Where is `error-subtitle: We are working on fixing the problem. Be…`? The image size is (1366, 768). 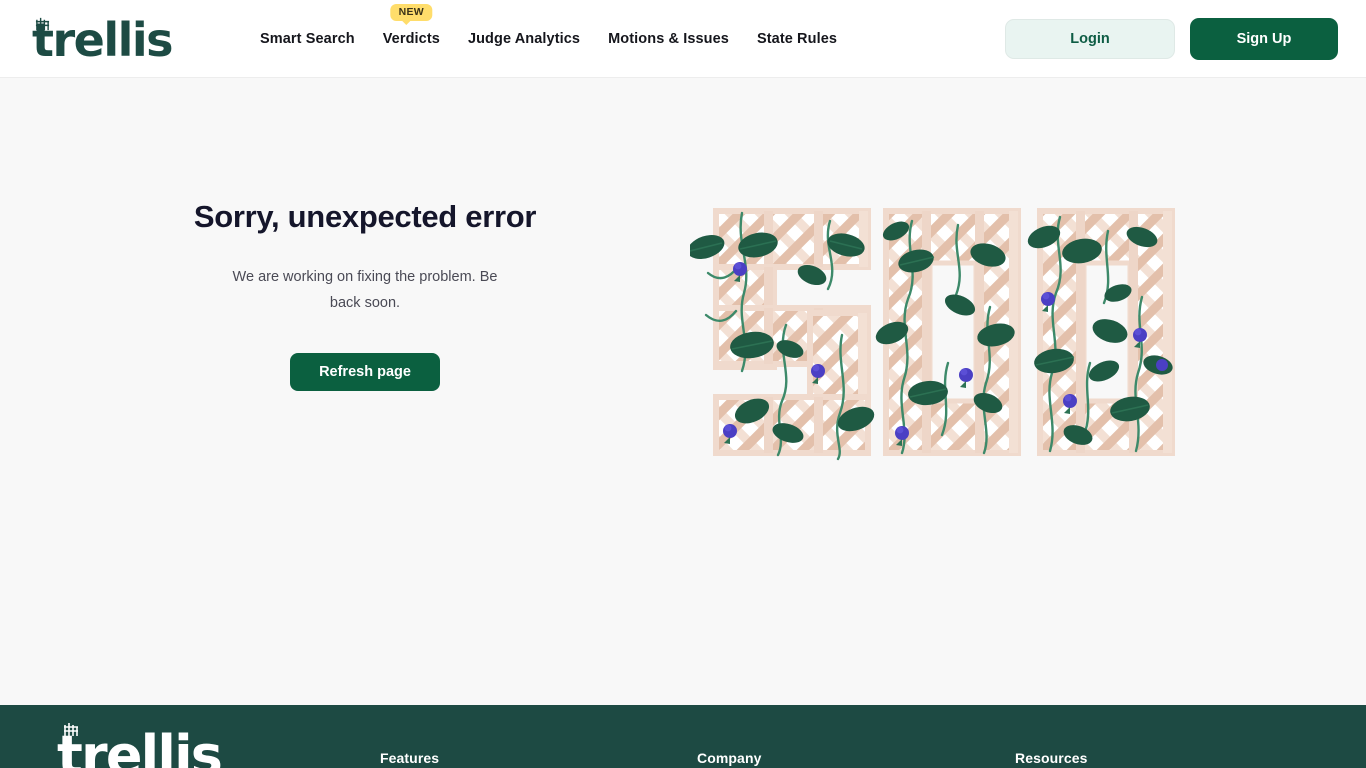
error-subtitle: We are working on fixing the problem. Be… is located at coordinates (365, 290).